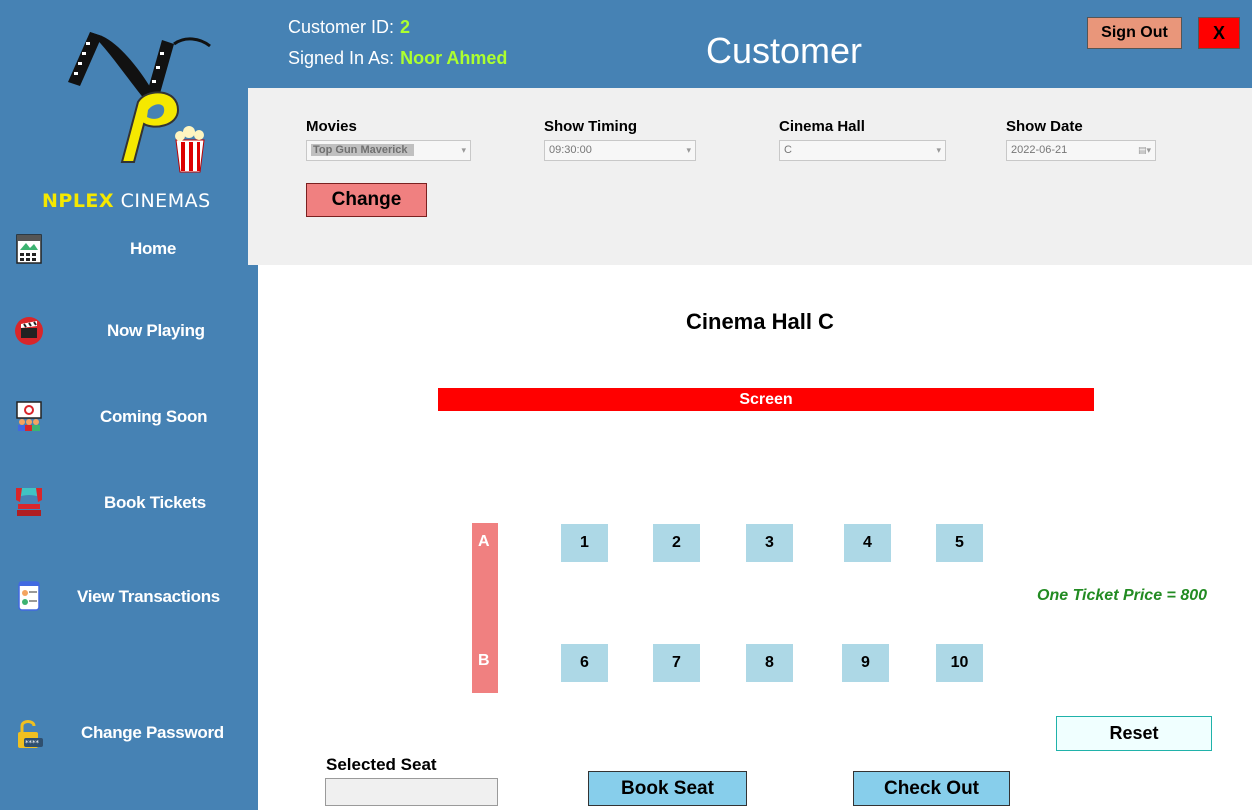  I want to click on home-calendar-icon, so click(29, 249).